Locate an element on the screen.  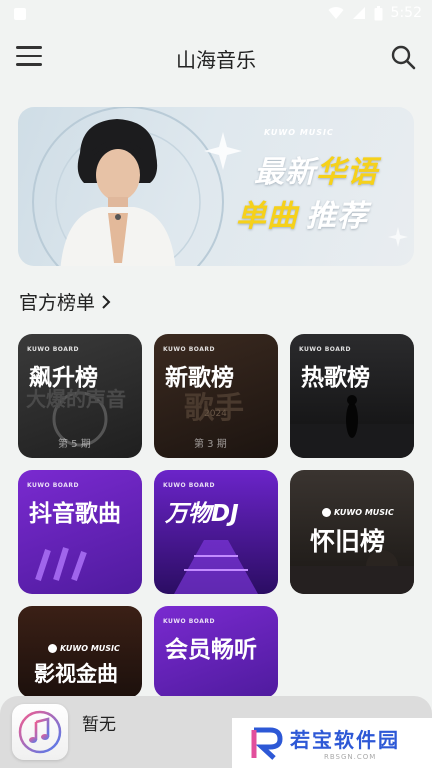
banner-brand: KUWO MUSIC is located at coordinates (299, 132).